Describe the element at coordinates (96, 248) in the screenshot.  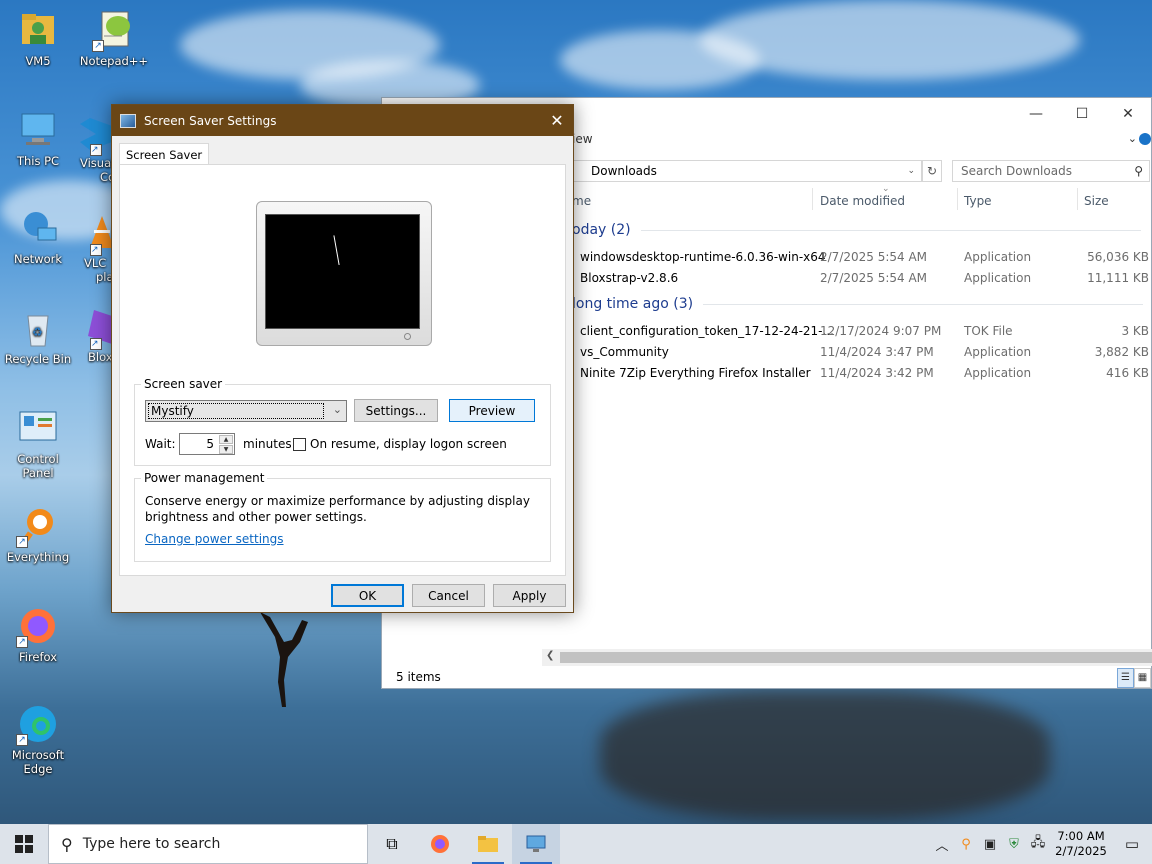
I see `desktop-icon-vlc: ↗ VLC pla` at that location.